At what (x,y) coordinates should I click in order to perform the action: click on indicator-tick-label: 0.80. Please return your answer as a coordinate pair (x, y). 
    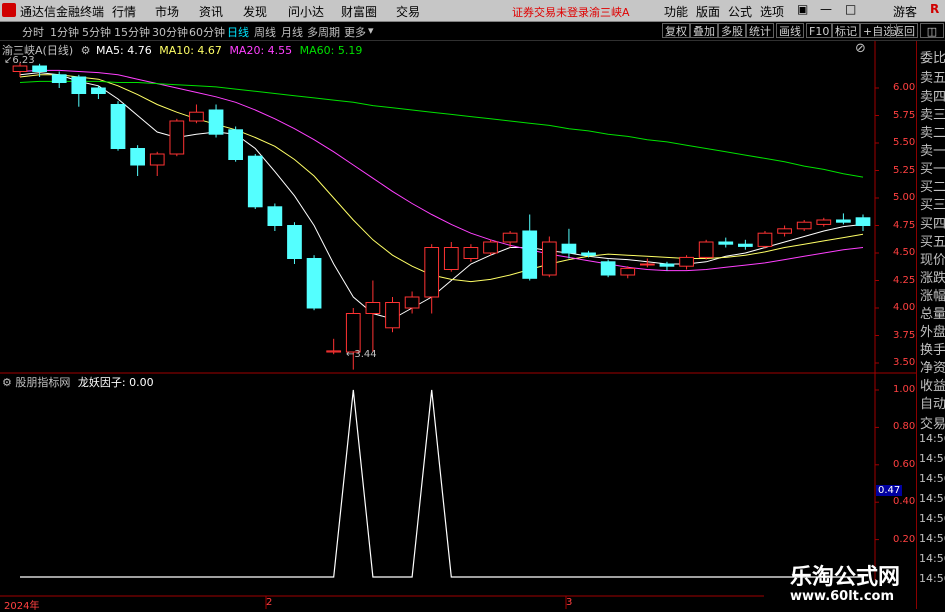
    Looking at the image, I should click on (904, 427).